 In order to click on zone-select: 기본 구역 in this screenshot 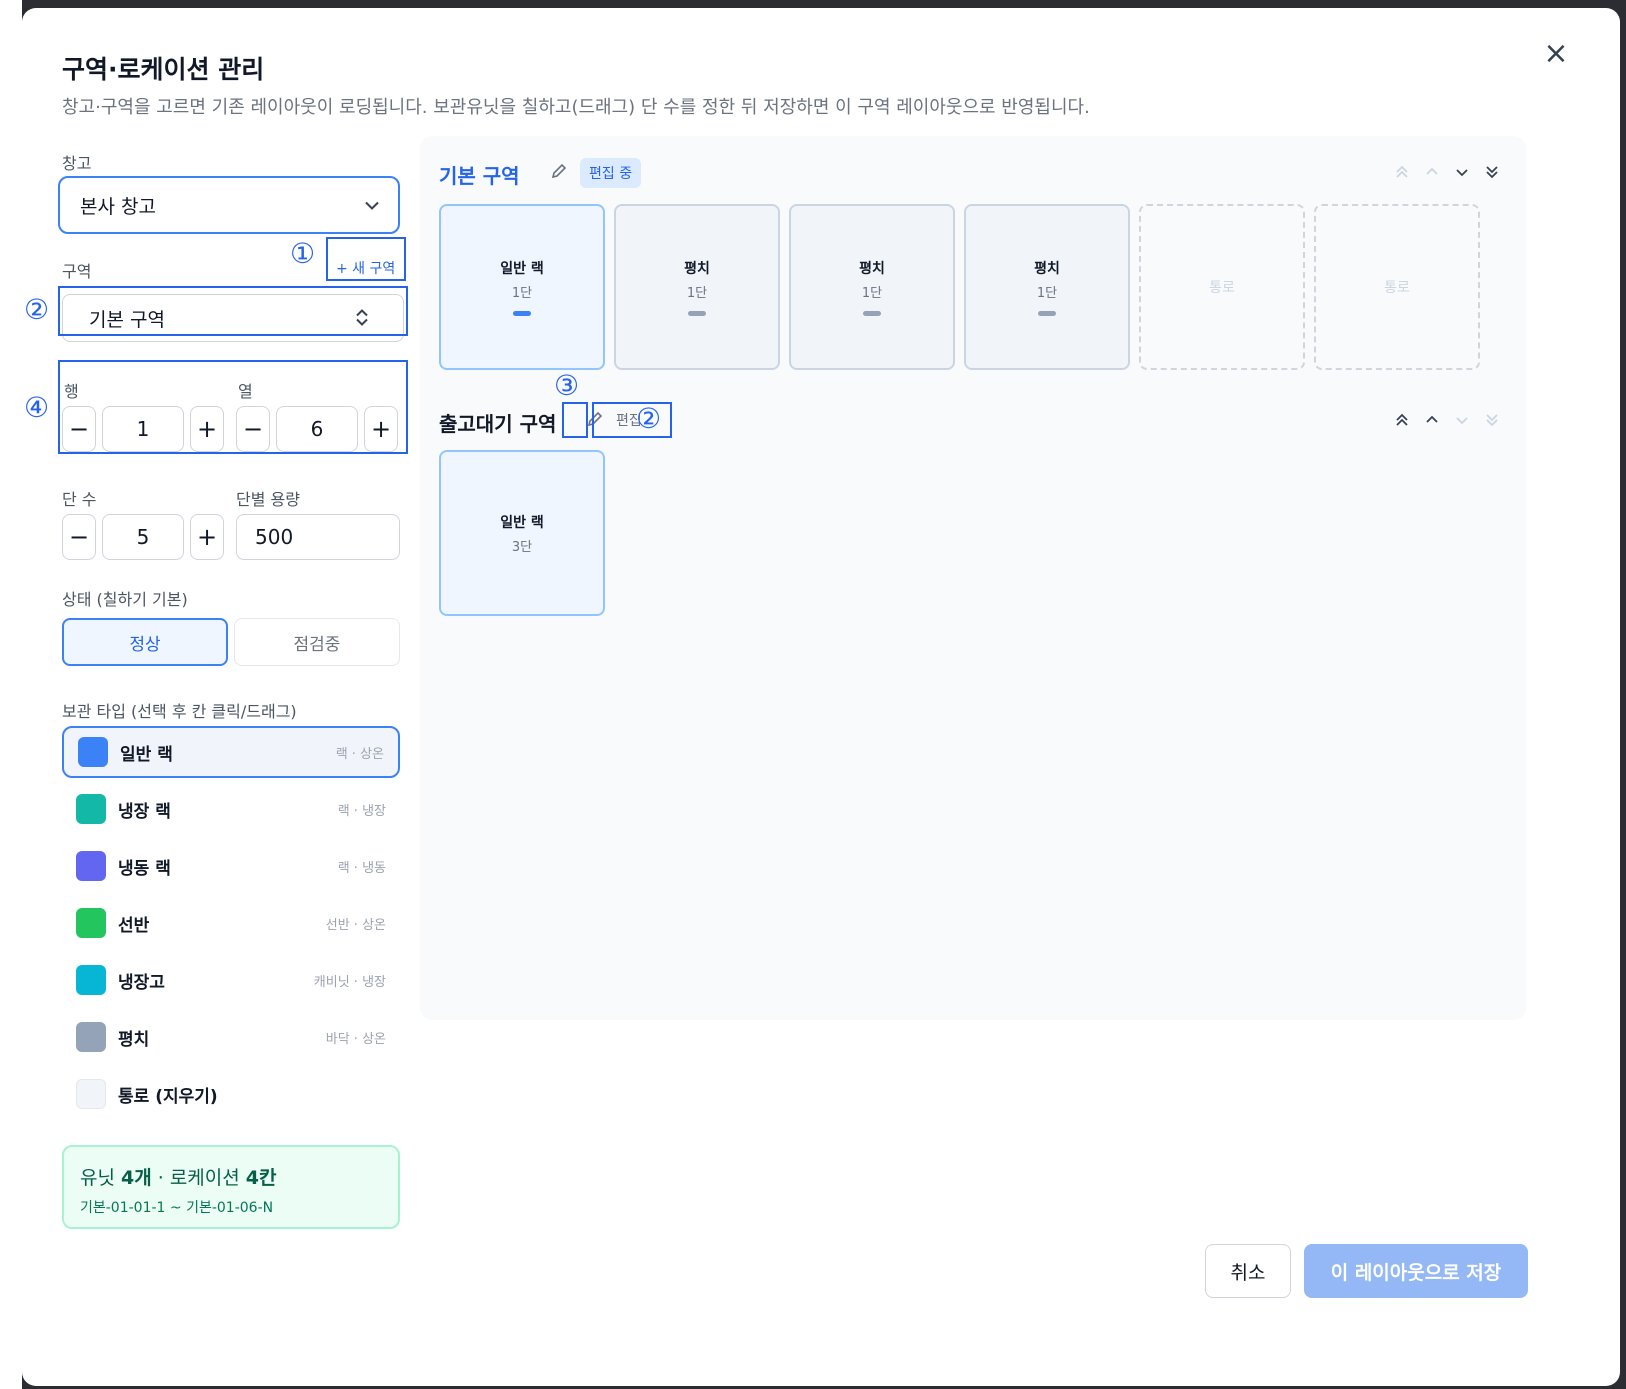, I will do `click(233, 318)`.